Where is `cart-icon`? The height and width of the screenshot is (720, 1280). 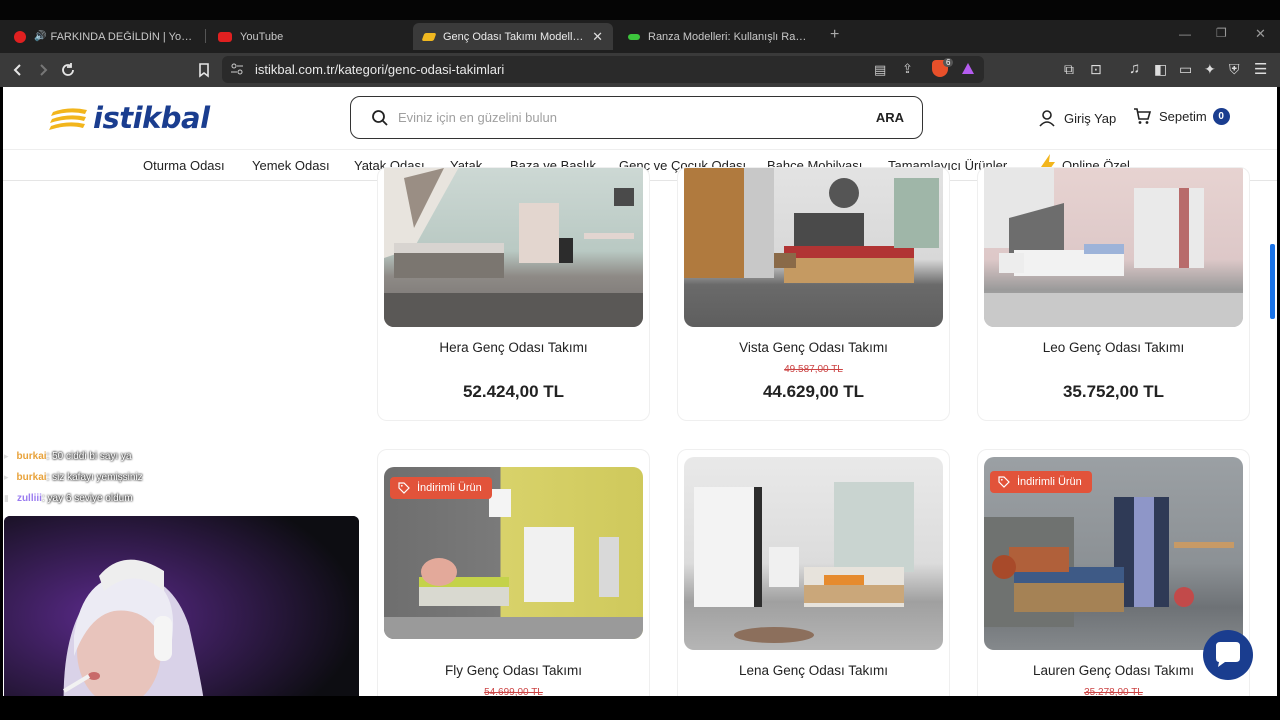
cart-icon is located at coordinates (1143, 116).